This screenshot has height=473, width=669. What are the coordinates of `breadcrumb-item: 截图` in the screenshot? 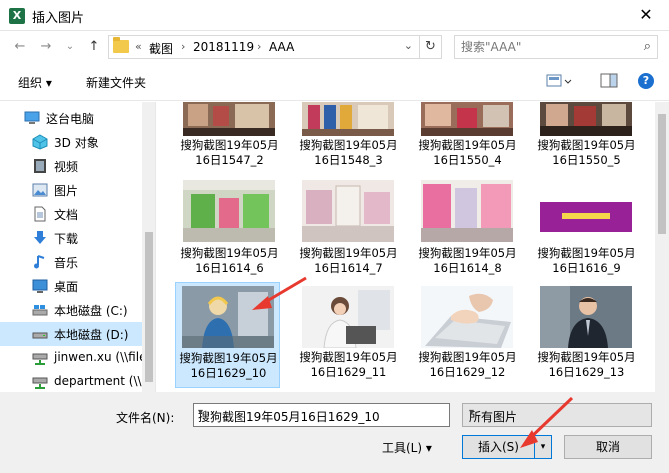 It's located at (161, 48).